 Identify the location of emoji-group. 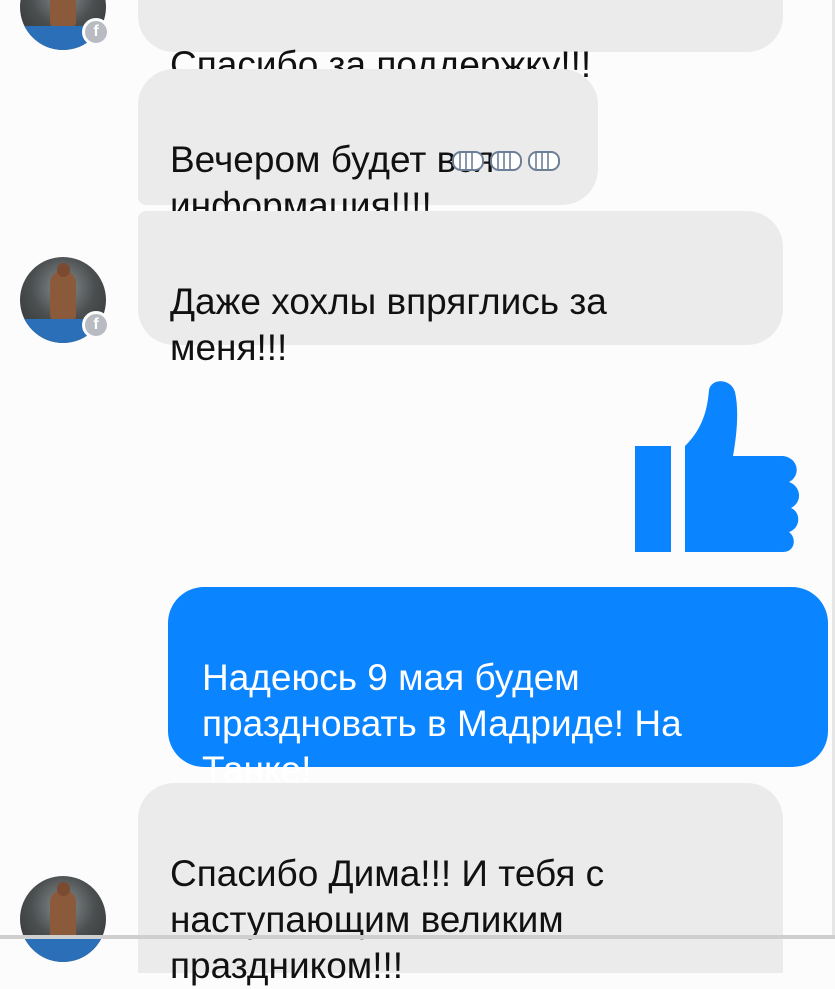
(506, 161).